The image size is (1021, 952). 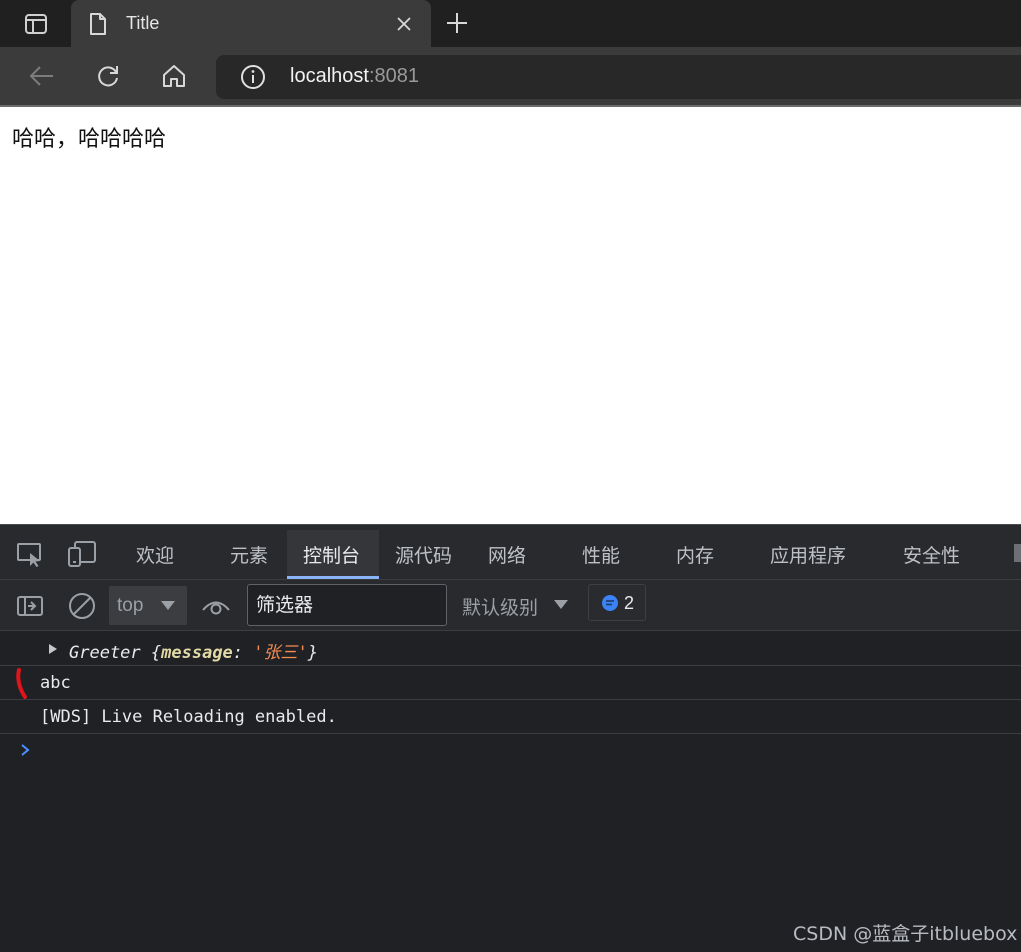 What do you see at coordinates (333, 577) in the screenshot?
I see `active-tab-underline` at bounding box center [333, 577].